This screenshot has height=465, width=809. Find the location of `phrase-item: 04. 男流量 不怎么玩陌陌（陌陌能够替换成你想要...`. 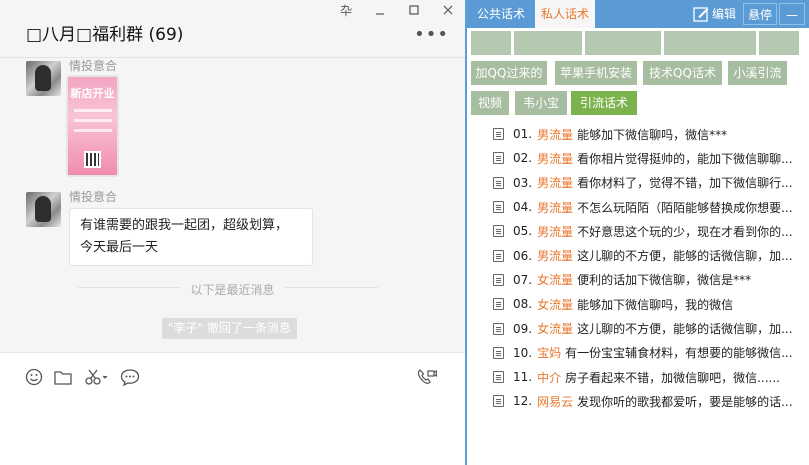

phrase-item: 04. 男流量 不怎么玩陌陌（陌陌能够替换成你想要... is located at coordinates (651, 207).